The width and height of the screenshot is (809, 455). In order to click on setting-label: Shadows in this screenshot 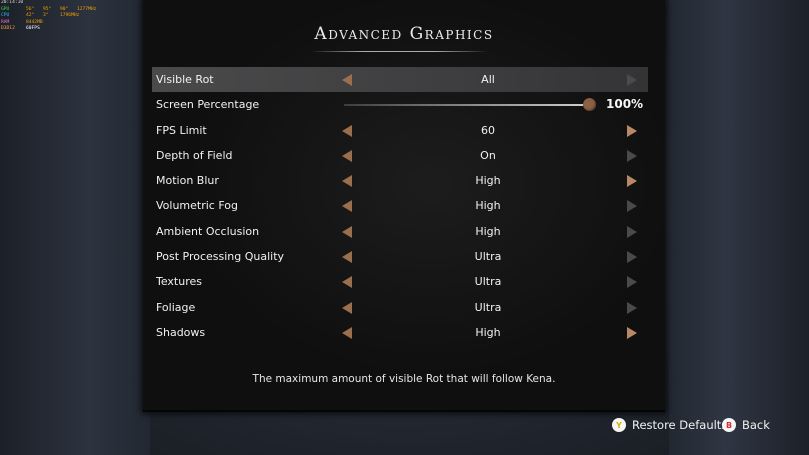, I will do `click(181, 332)`.